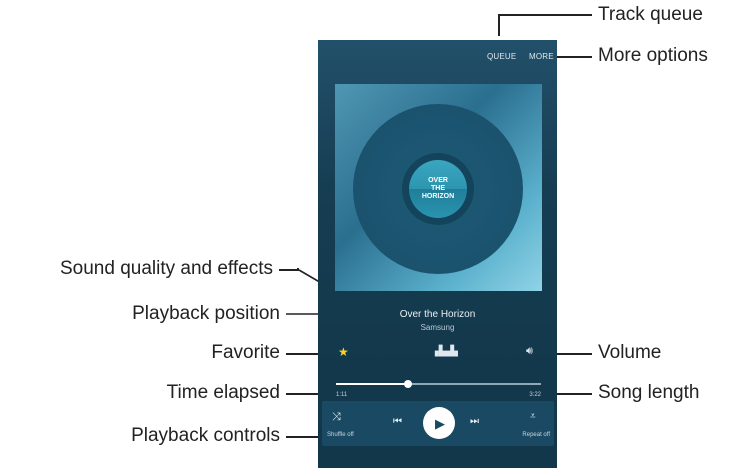  What do you see at coordinates (397, 421) in the screenshot?
I see `previous-icon: ⏮︎` at bounding box center [397, 421].